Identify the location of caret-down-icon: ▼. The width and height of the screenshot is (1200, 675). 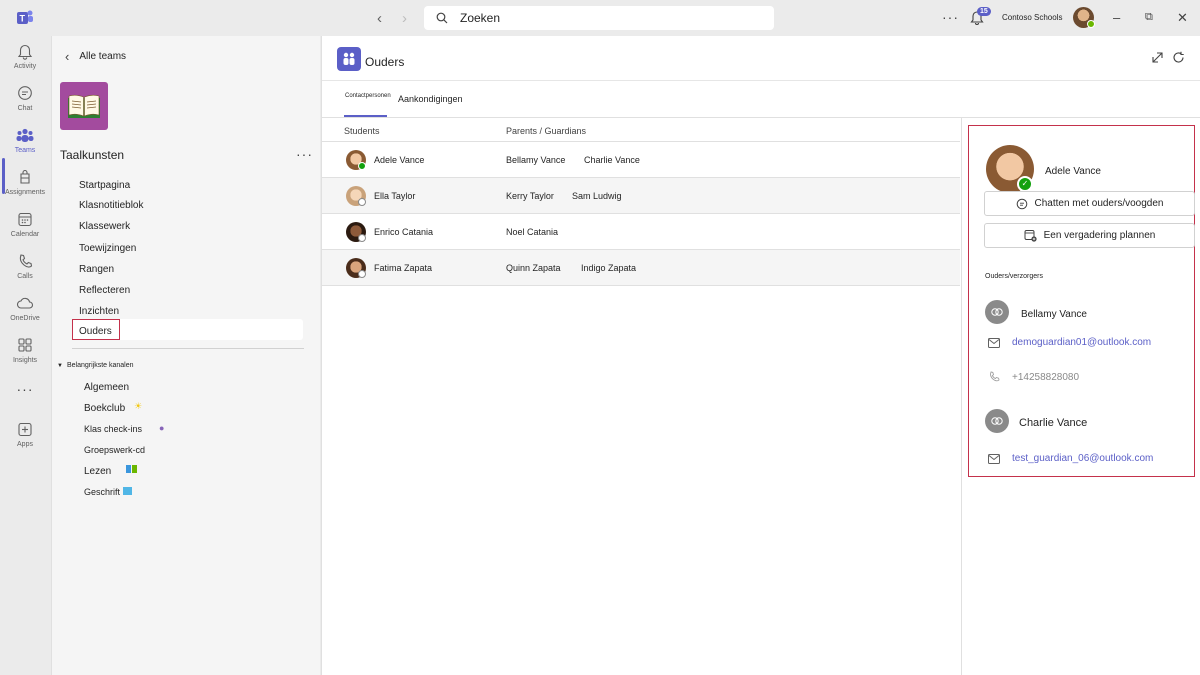
(60, 366).